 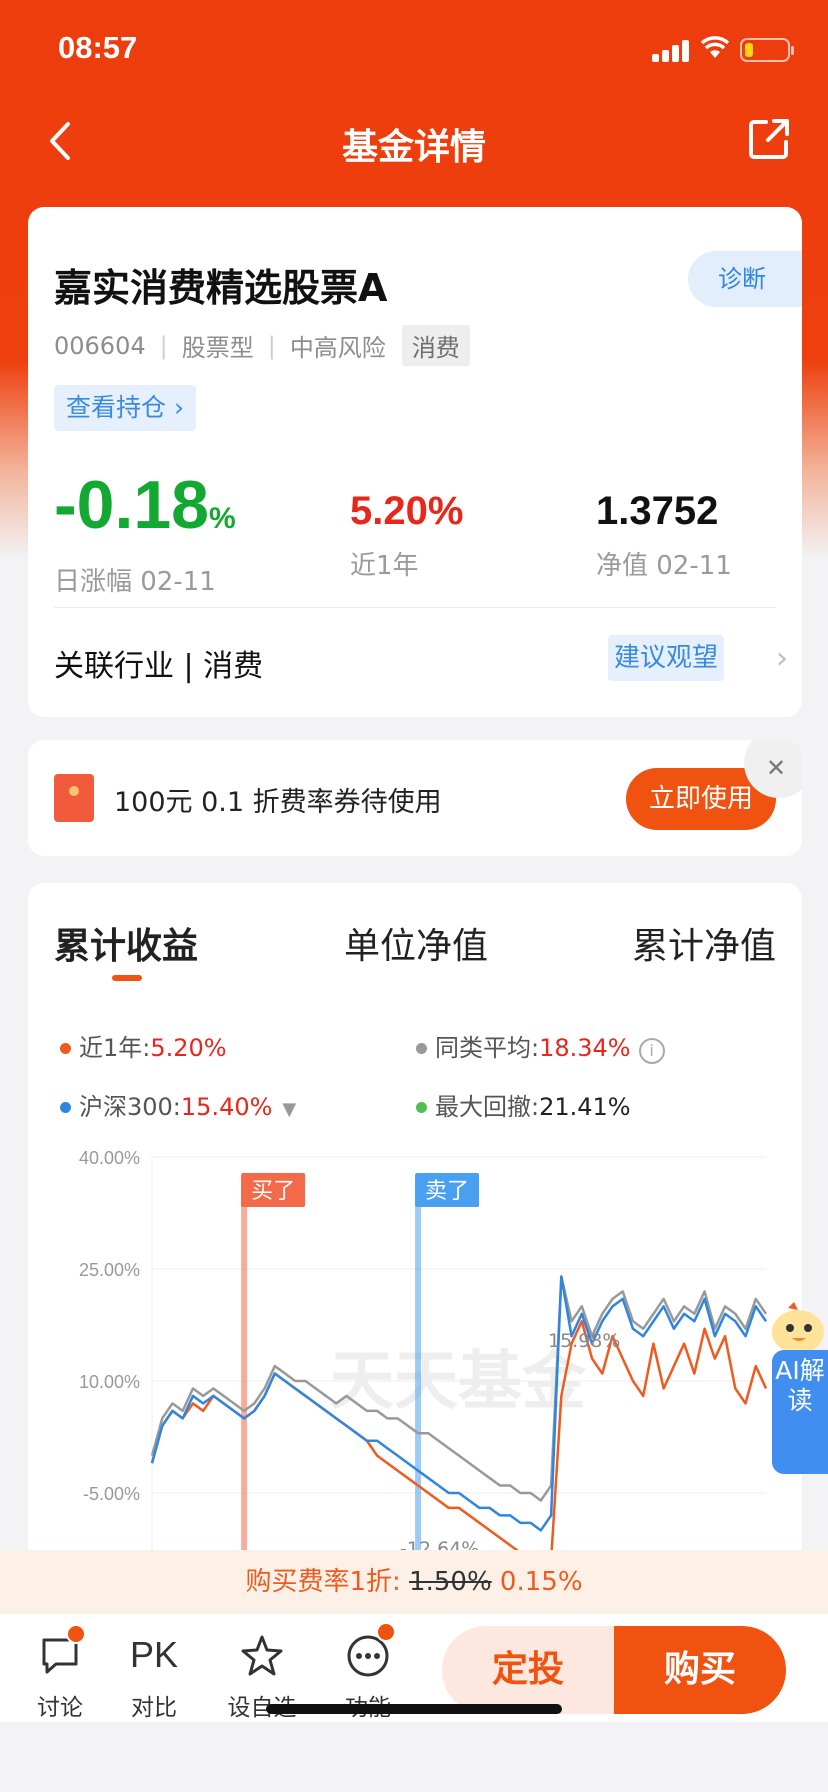 What do you see at coordinates (415, 607) in the screenshot?
I see `divider` at bounding box center [415, 607].